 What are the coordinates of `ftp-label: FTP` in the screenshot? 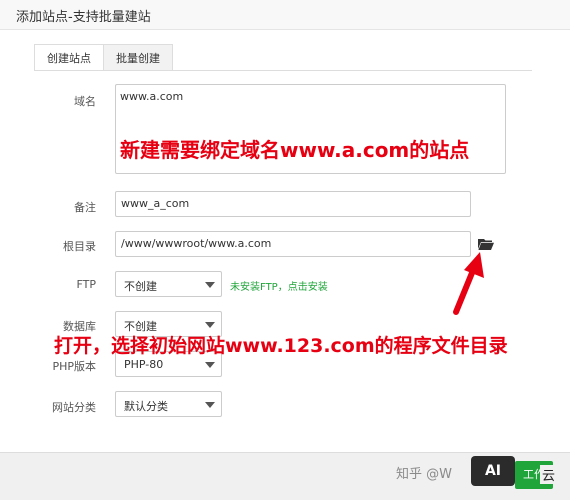 It's located at (86, 284).